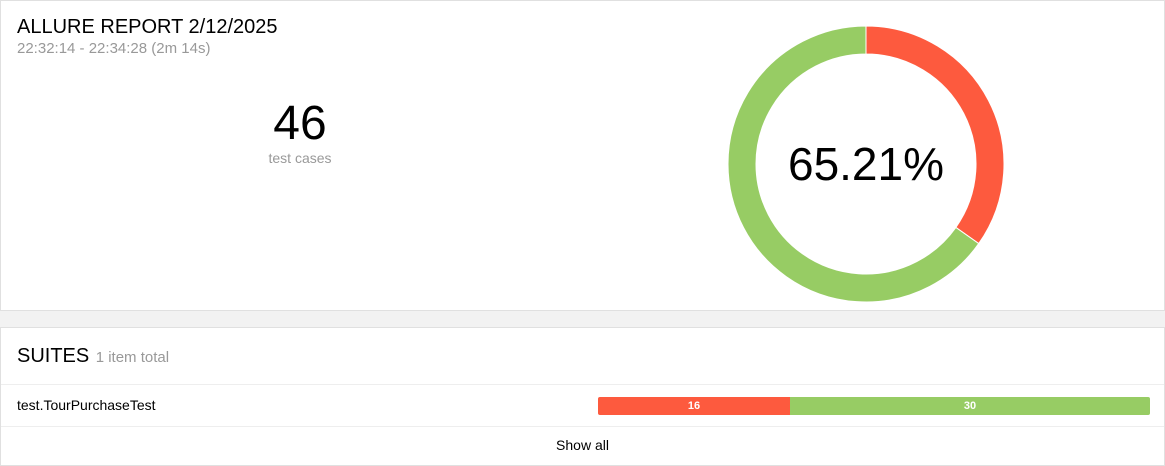  What do you see at coordinates (582, 426) in the screenshot?
I see `divider` at bounding box center [582, 426].